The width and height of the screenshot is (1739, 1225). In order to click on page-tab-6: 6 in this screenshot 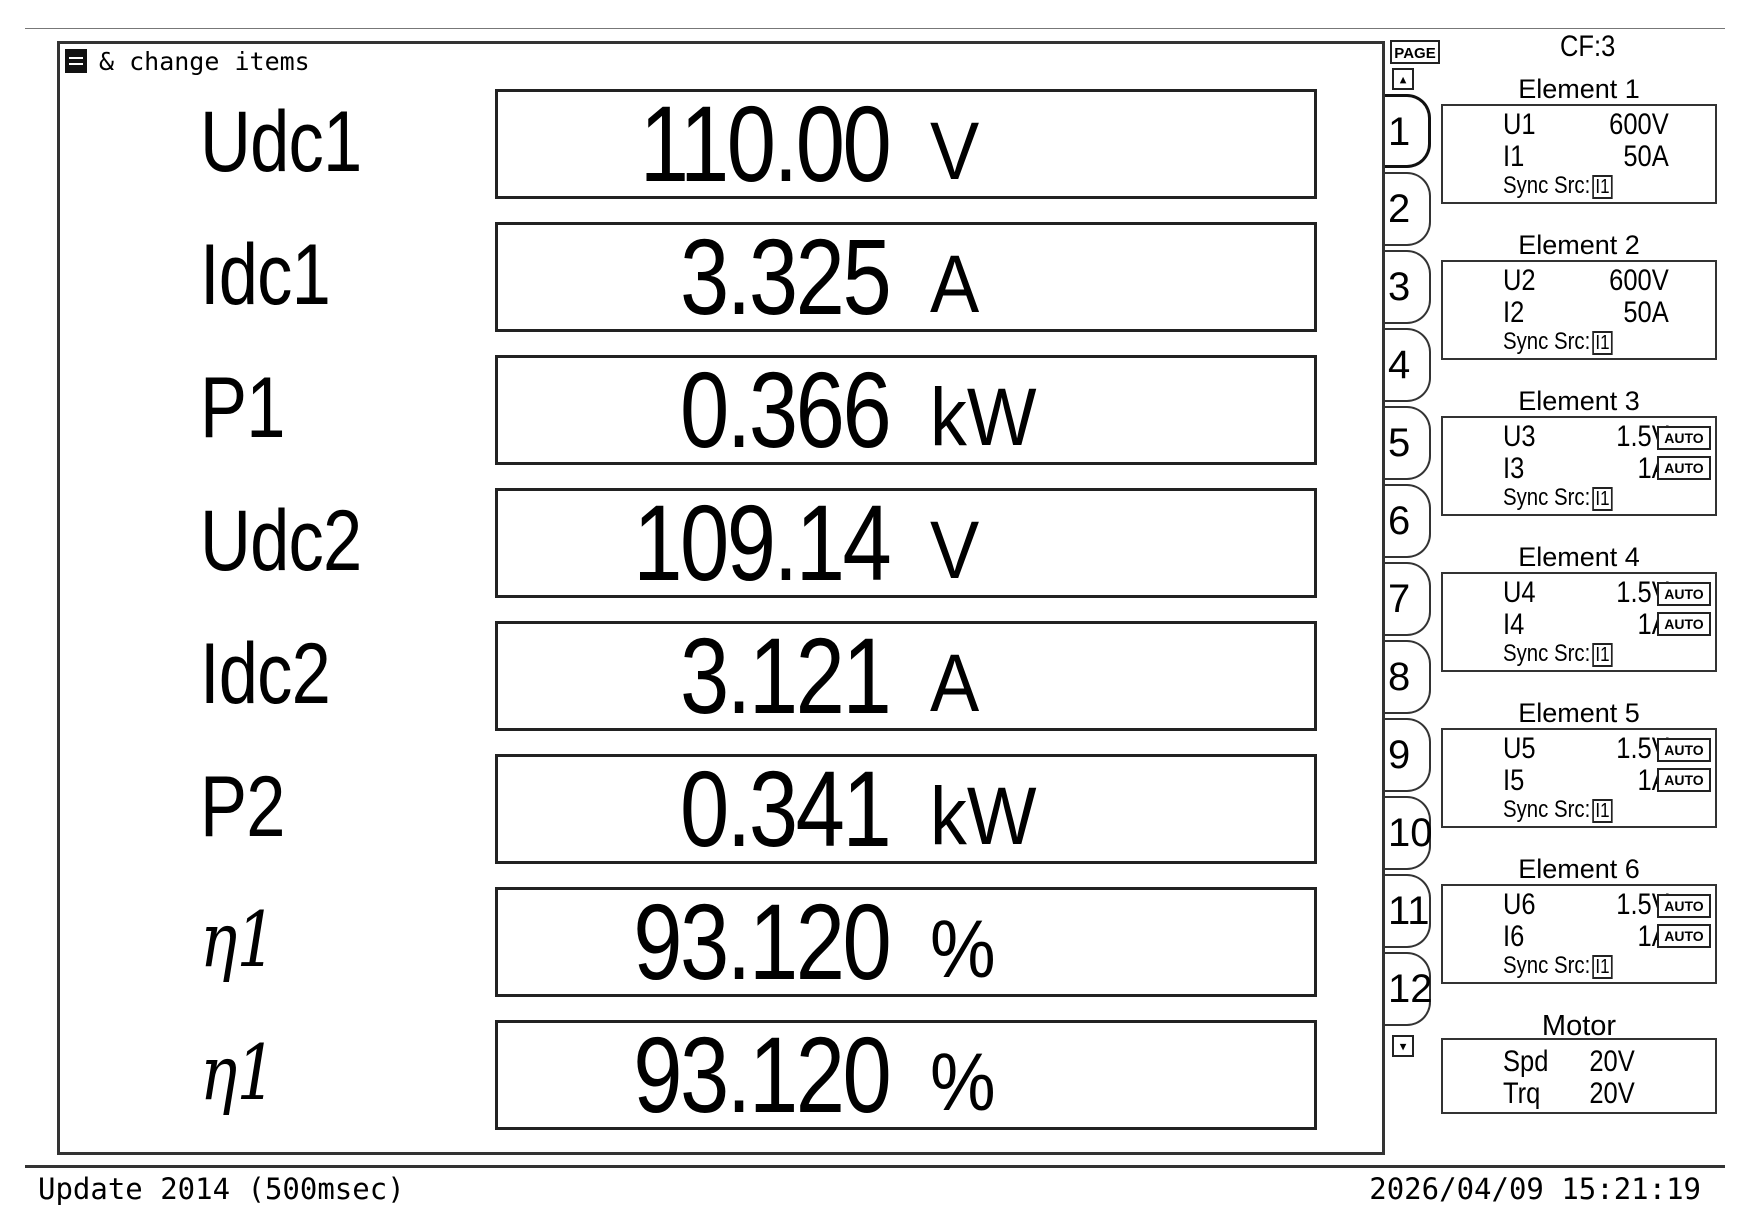, I will do `click(1408, 521)`.